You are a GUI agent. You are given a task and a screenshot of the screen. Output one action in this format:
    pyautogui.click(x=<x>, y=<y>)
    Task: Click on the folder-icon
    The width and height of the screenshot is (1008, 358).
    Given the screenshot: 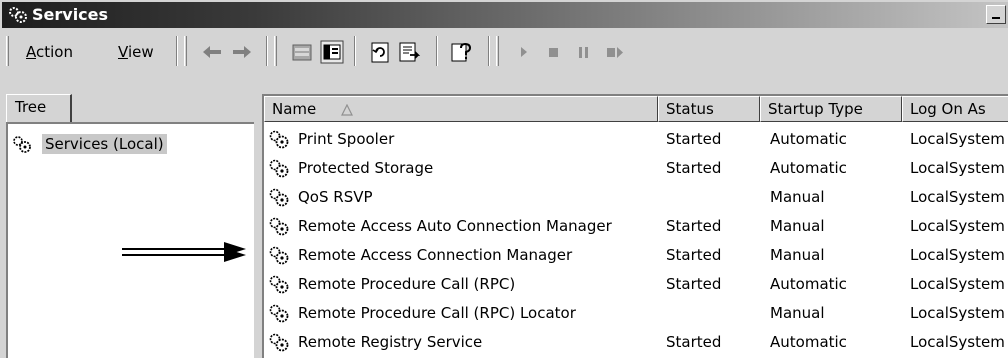 What is the action you would take?
    pyautogui.click(x=302, y=52)
    